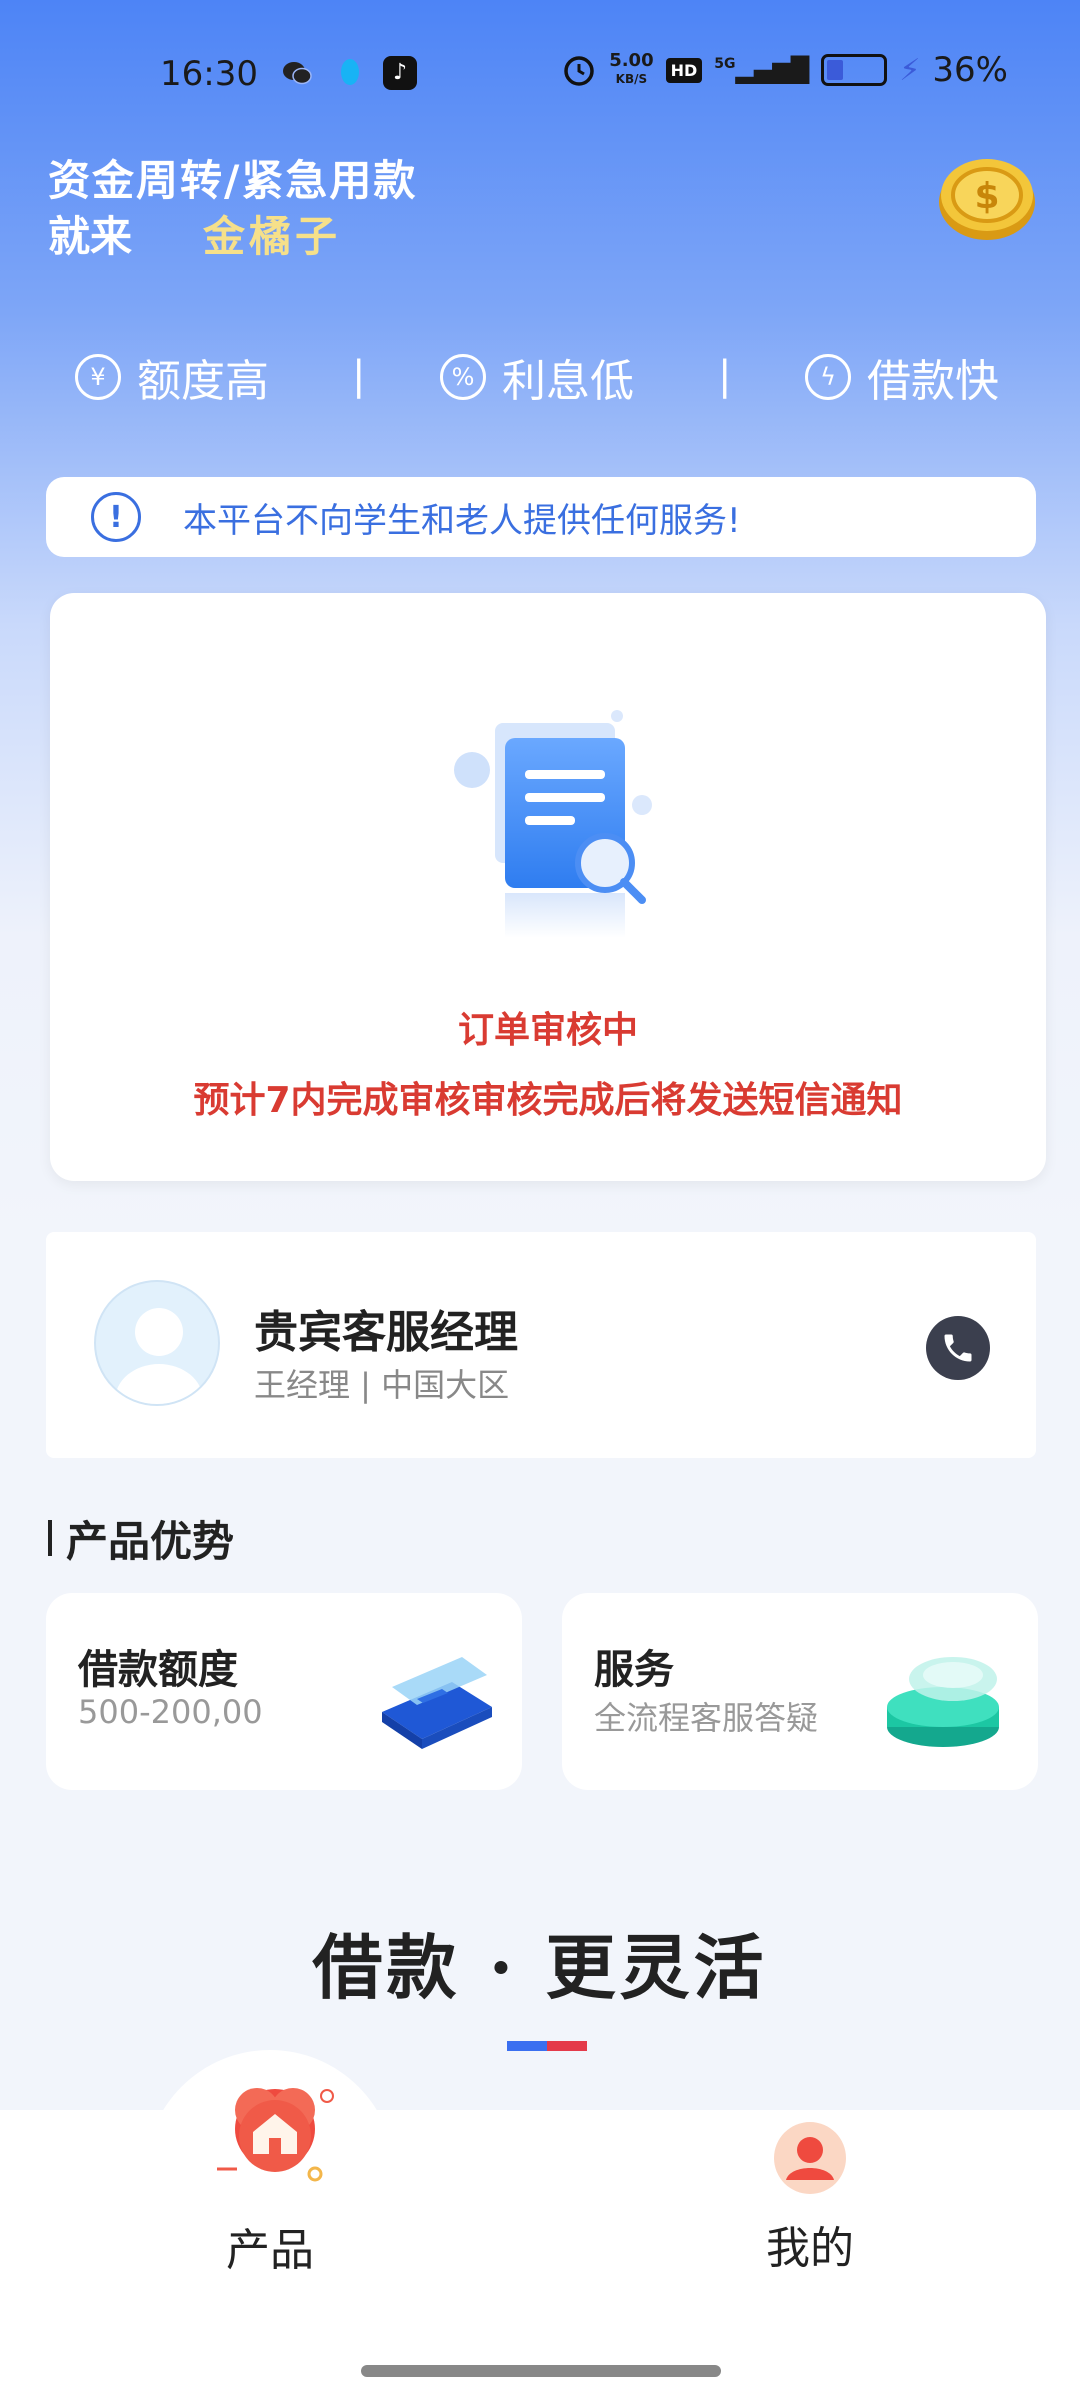 The image size is (1080, 2400). Describe the element at coordinates (463, 377) in the screenshot. I see `percent-icon: %` at that location.